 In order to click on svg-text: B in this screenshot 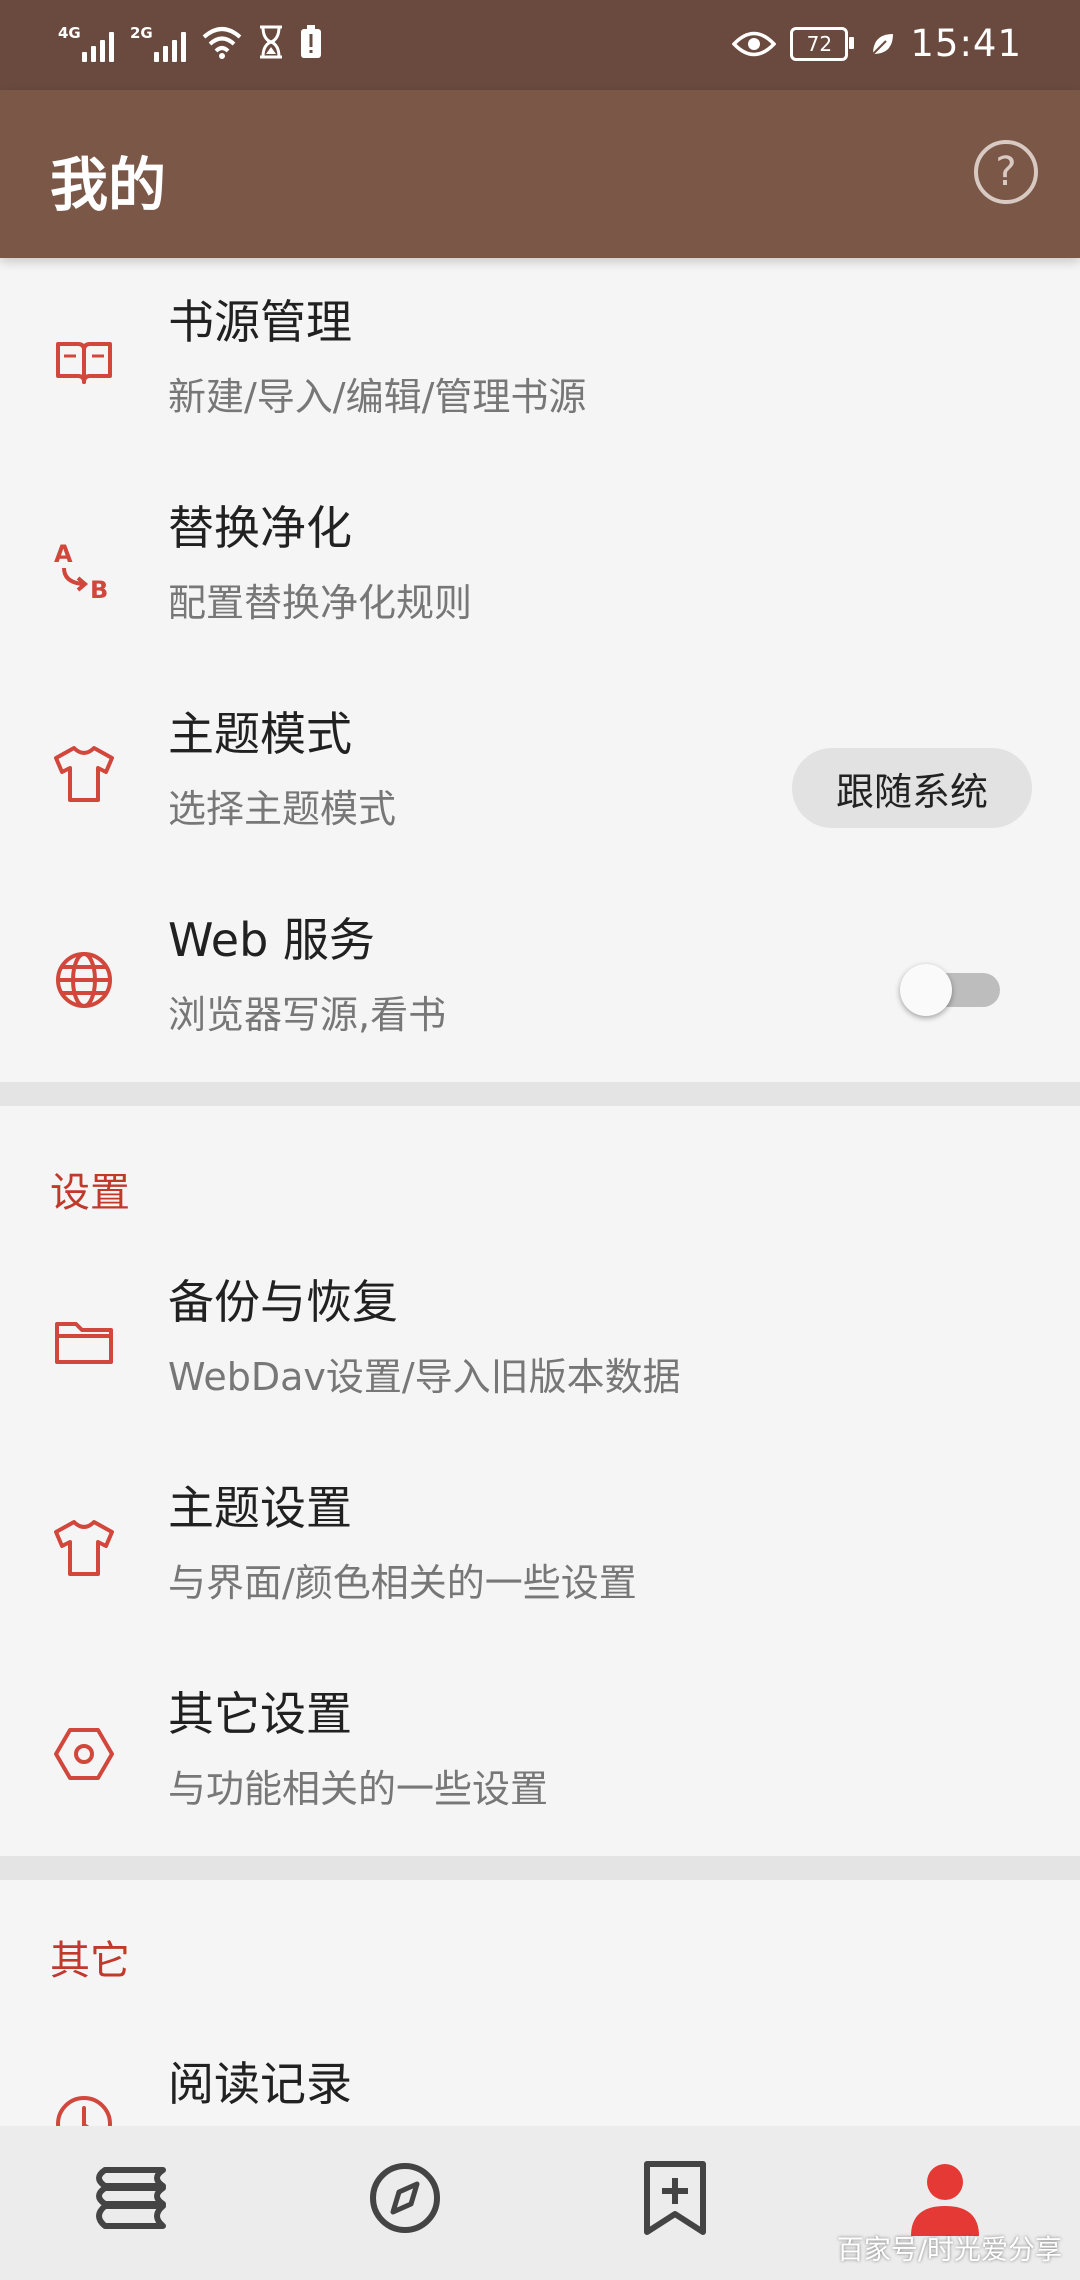, I will do `click(99, 588)`.